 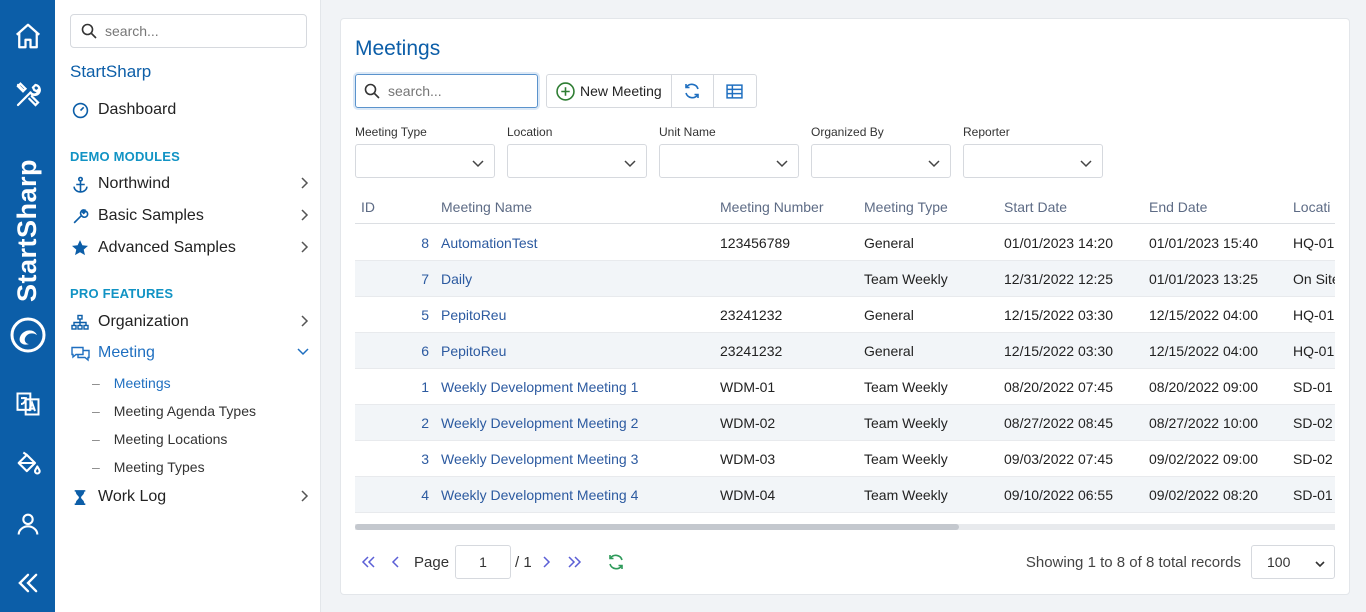 I want to click on column-header-end-date: End Date, so click(x=1178, y=207).